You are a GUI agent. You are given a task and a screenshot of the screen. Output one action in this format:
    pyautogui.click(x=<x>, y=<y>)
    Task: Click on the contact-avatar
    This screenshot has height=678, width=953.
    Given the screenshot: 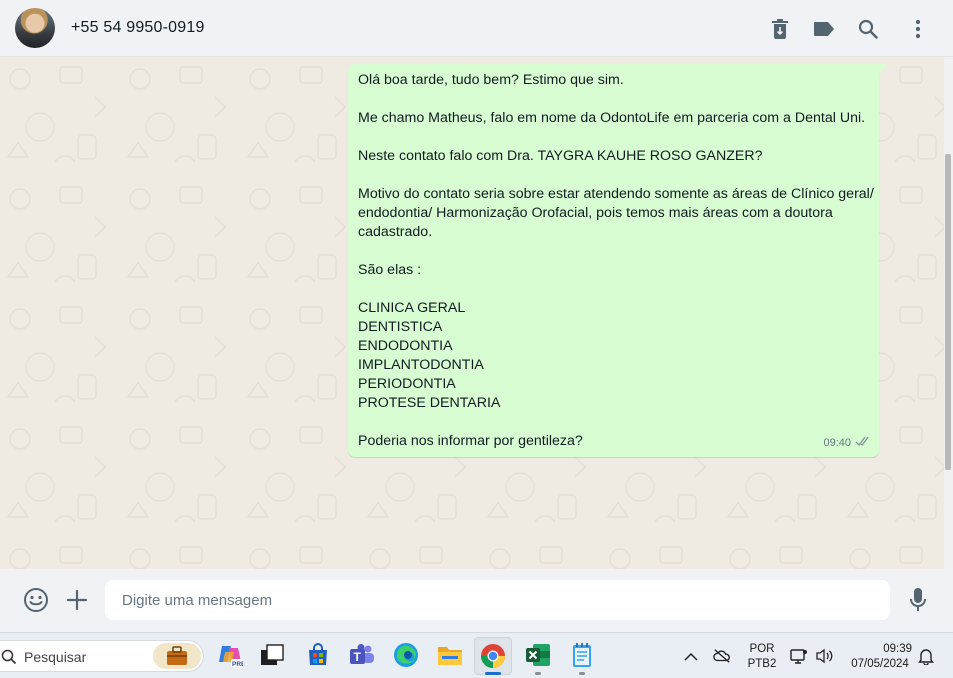 What is the action you would take?
    pyautogui.click(x=35, y=28)
    